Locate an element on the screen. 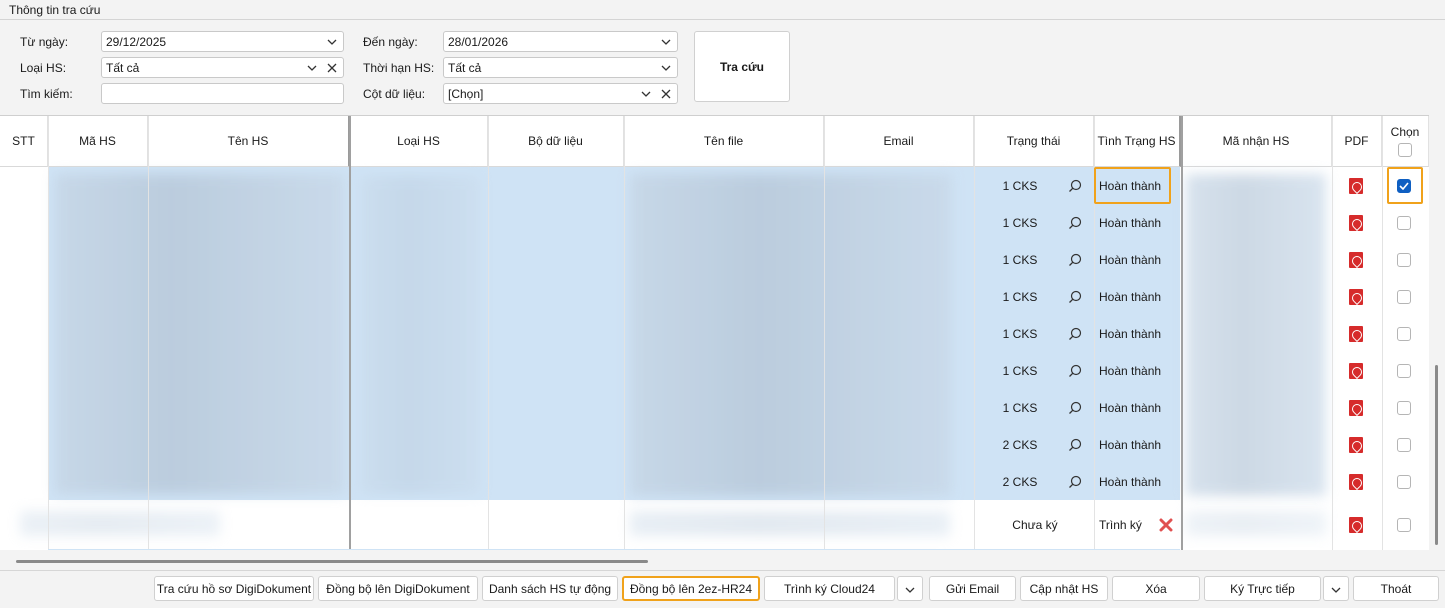 Image resolution: width=1445 pixels, height=608 pixels. delete-icon is located at coordinates (1166, 524).